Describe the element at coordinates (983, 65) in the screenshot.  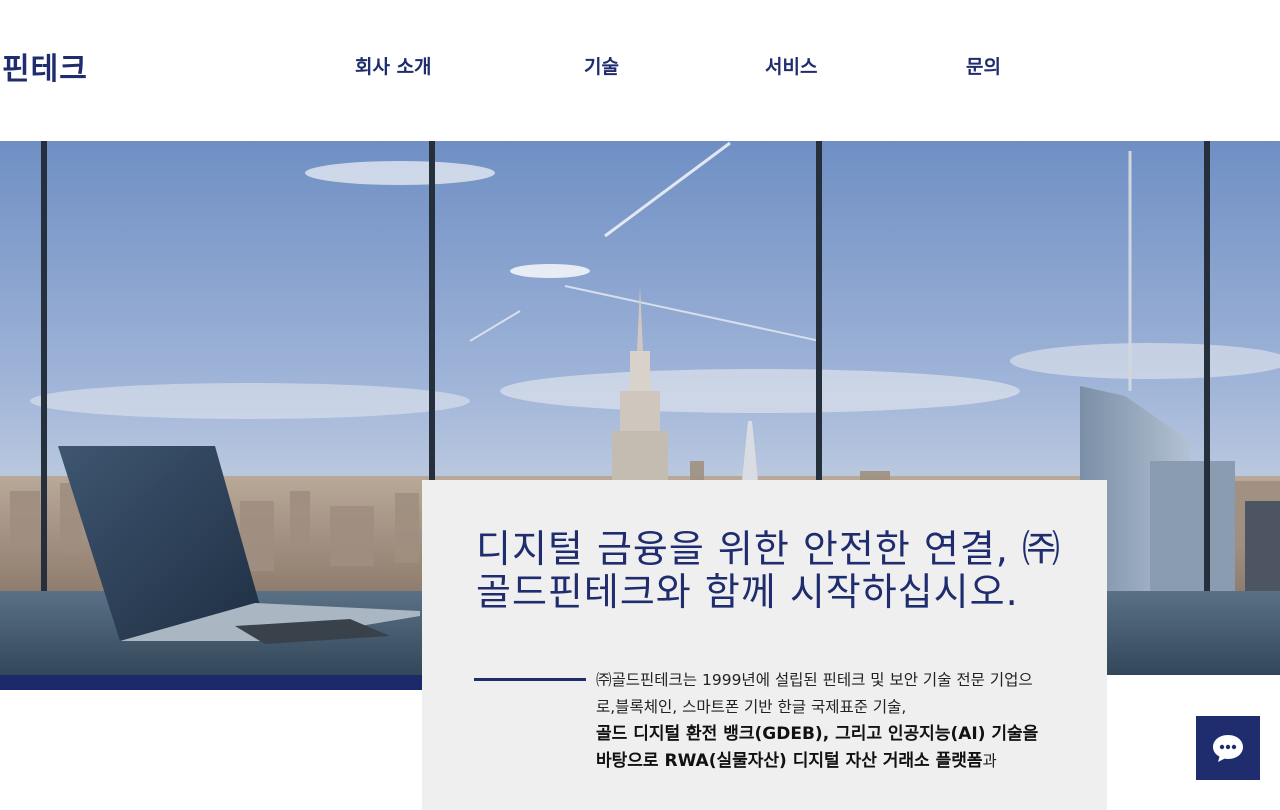
I see `nav-item-contact: 문의` at that location.